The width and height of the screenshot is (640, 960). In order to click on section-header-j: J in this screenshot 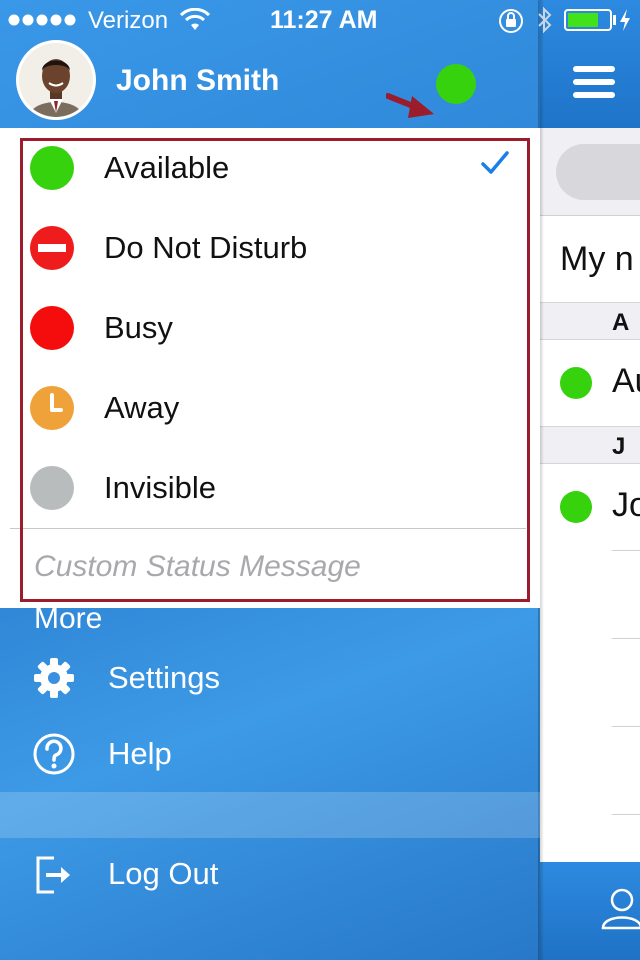, I will do `click(590, 445)`.